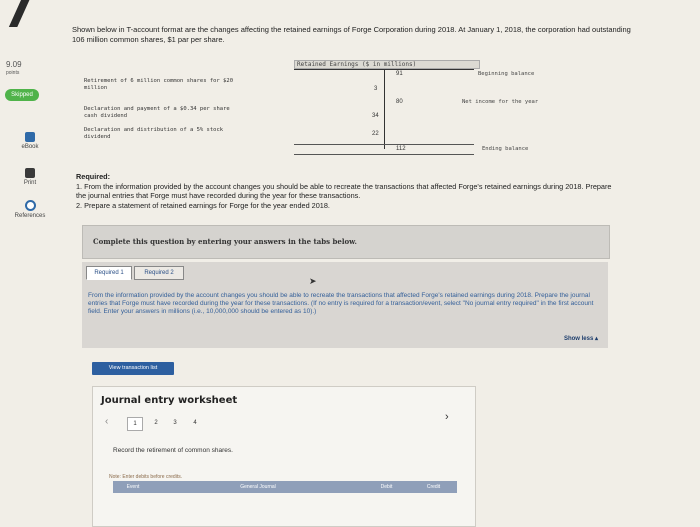  I want to click on column-header-event: Event, so click(133, 487).